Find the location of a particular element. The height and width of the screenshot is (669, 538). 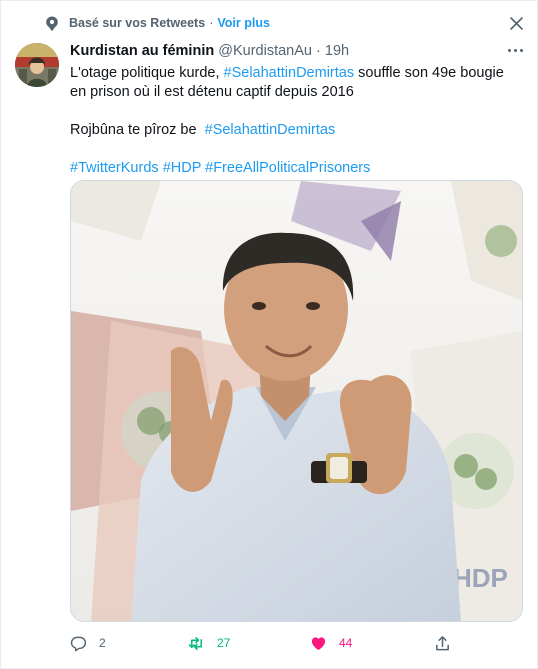

like-count: 44 is located at coordinates (346, 643).